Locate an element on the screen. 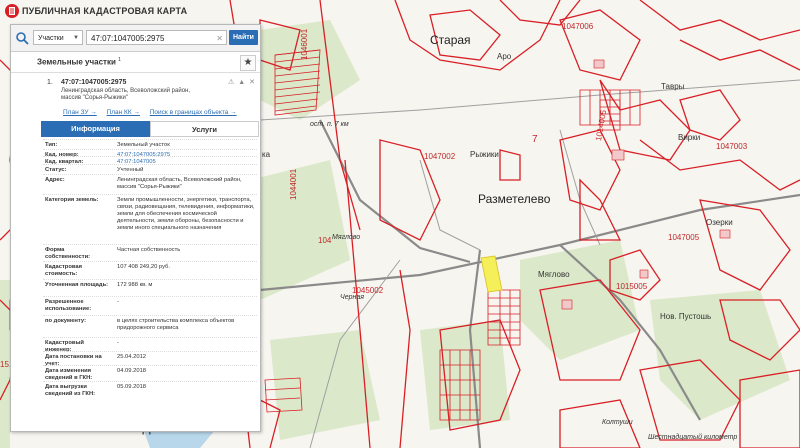 The height and width of the screenshot is (448, 800). detail-row: Кадастровый инженер: - is located at coordinates (150, 345).